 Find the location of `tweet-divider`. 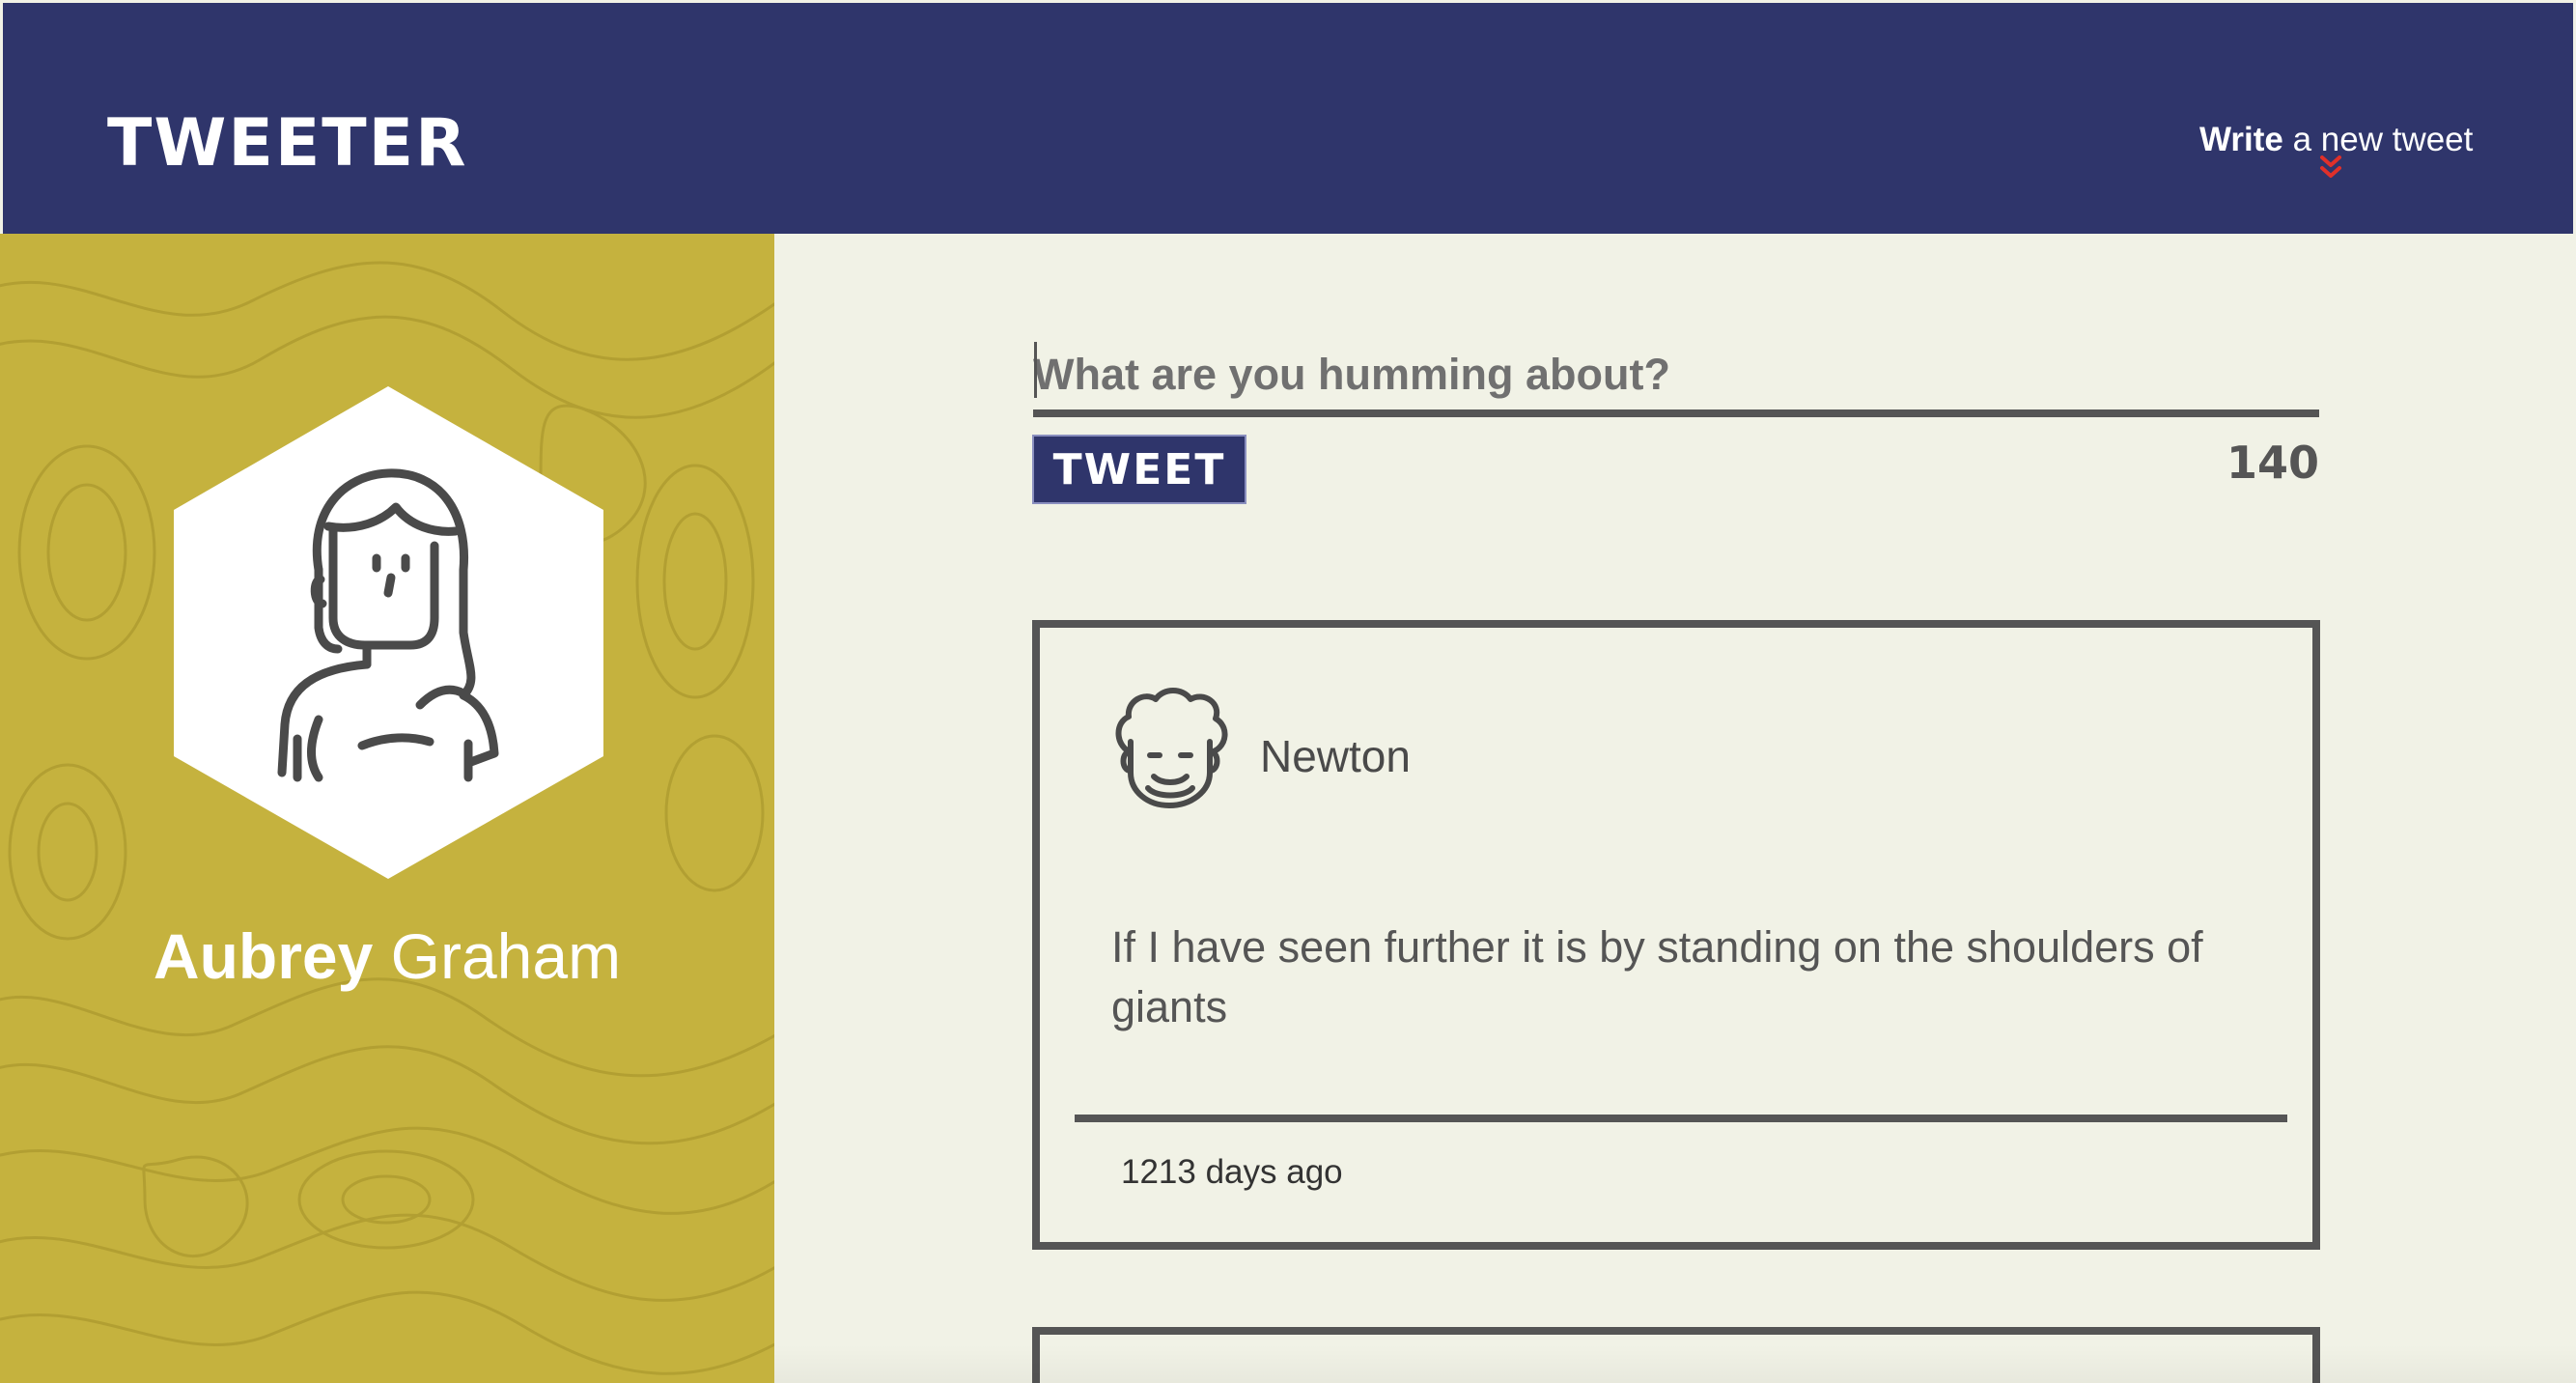

tweet-divider is located at coordinates (1681, 1118).